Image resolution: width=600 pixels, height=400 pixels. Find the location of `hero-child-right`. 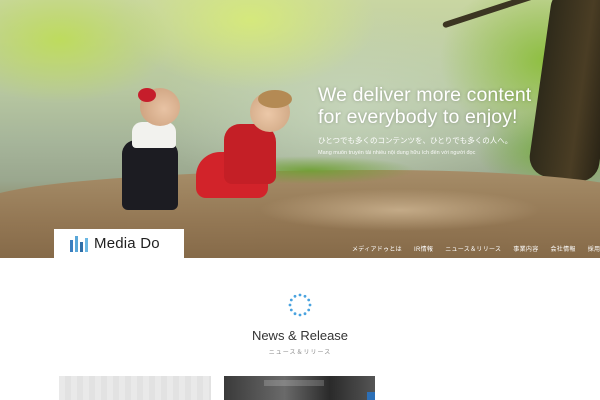

hero-child-right is located at coordinates (244, 146).